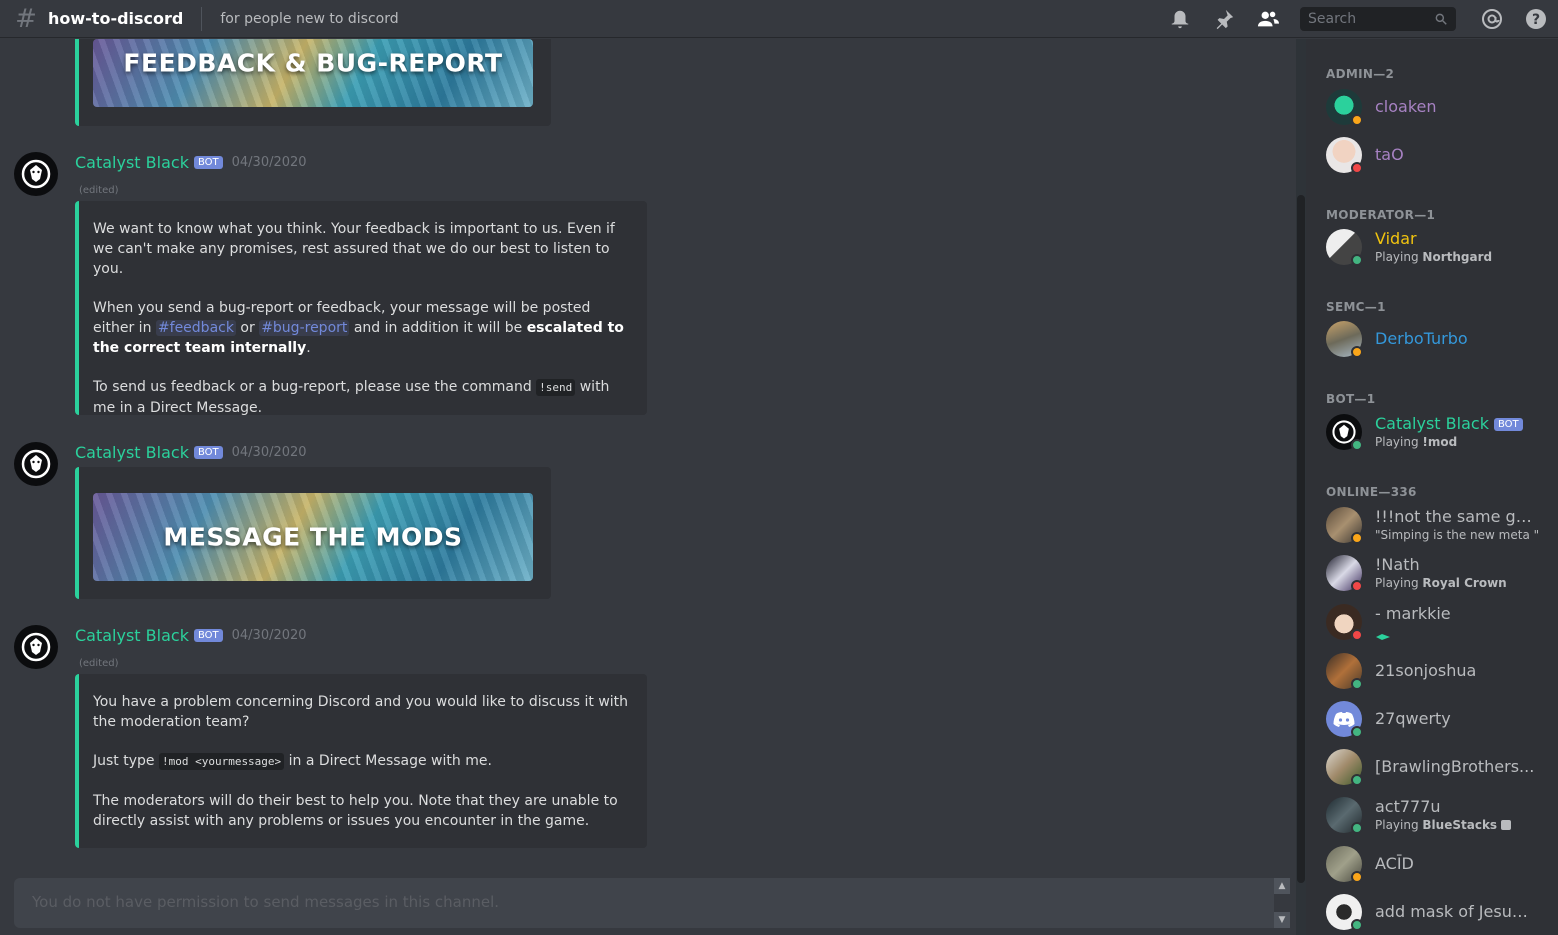 The height and width of the screenshot is (935, 1558). What do you see at coordinates (1441, 247) in the screenshot?
I see `member-item: Vidar Playing Northgard` at bounding box center [1441, 247].